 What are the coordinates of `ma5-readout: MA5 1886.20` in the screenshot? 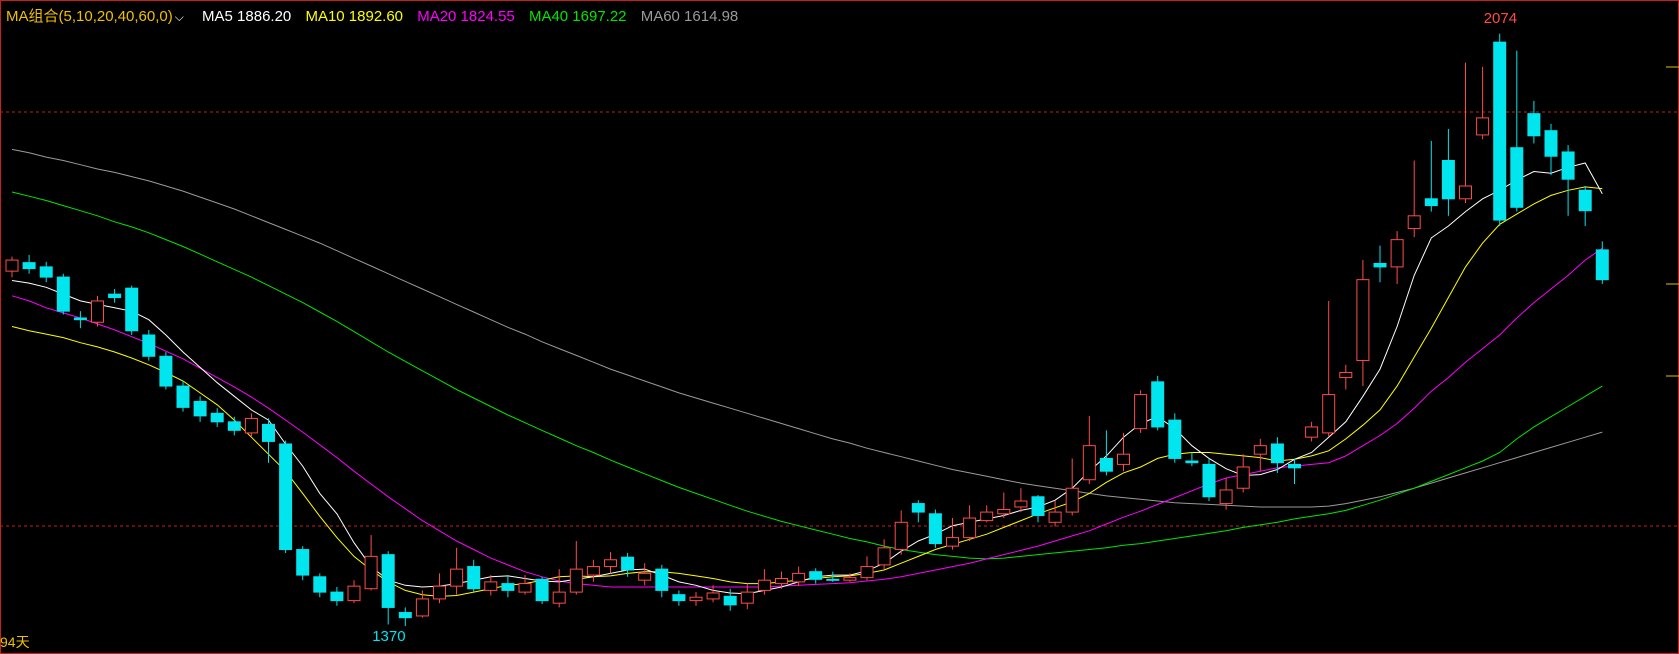 It's located at (247, 16).